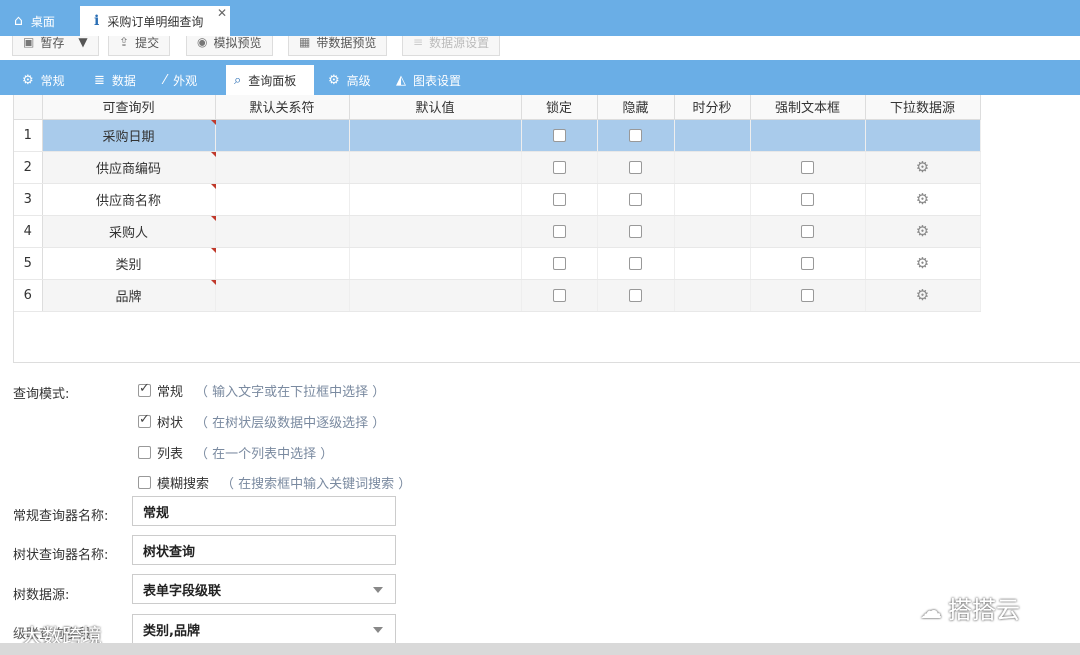 Image resolution: width=1080 pixels, height=655 pixels. I want to click on mode-normal-checkbox, so click(144, 389).